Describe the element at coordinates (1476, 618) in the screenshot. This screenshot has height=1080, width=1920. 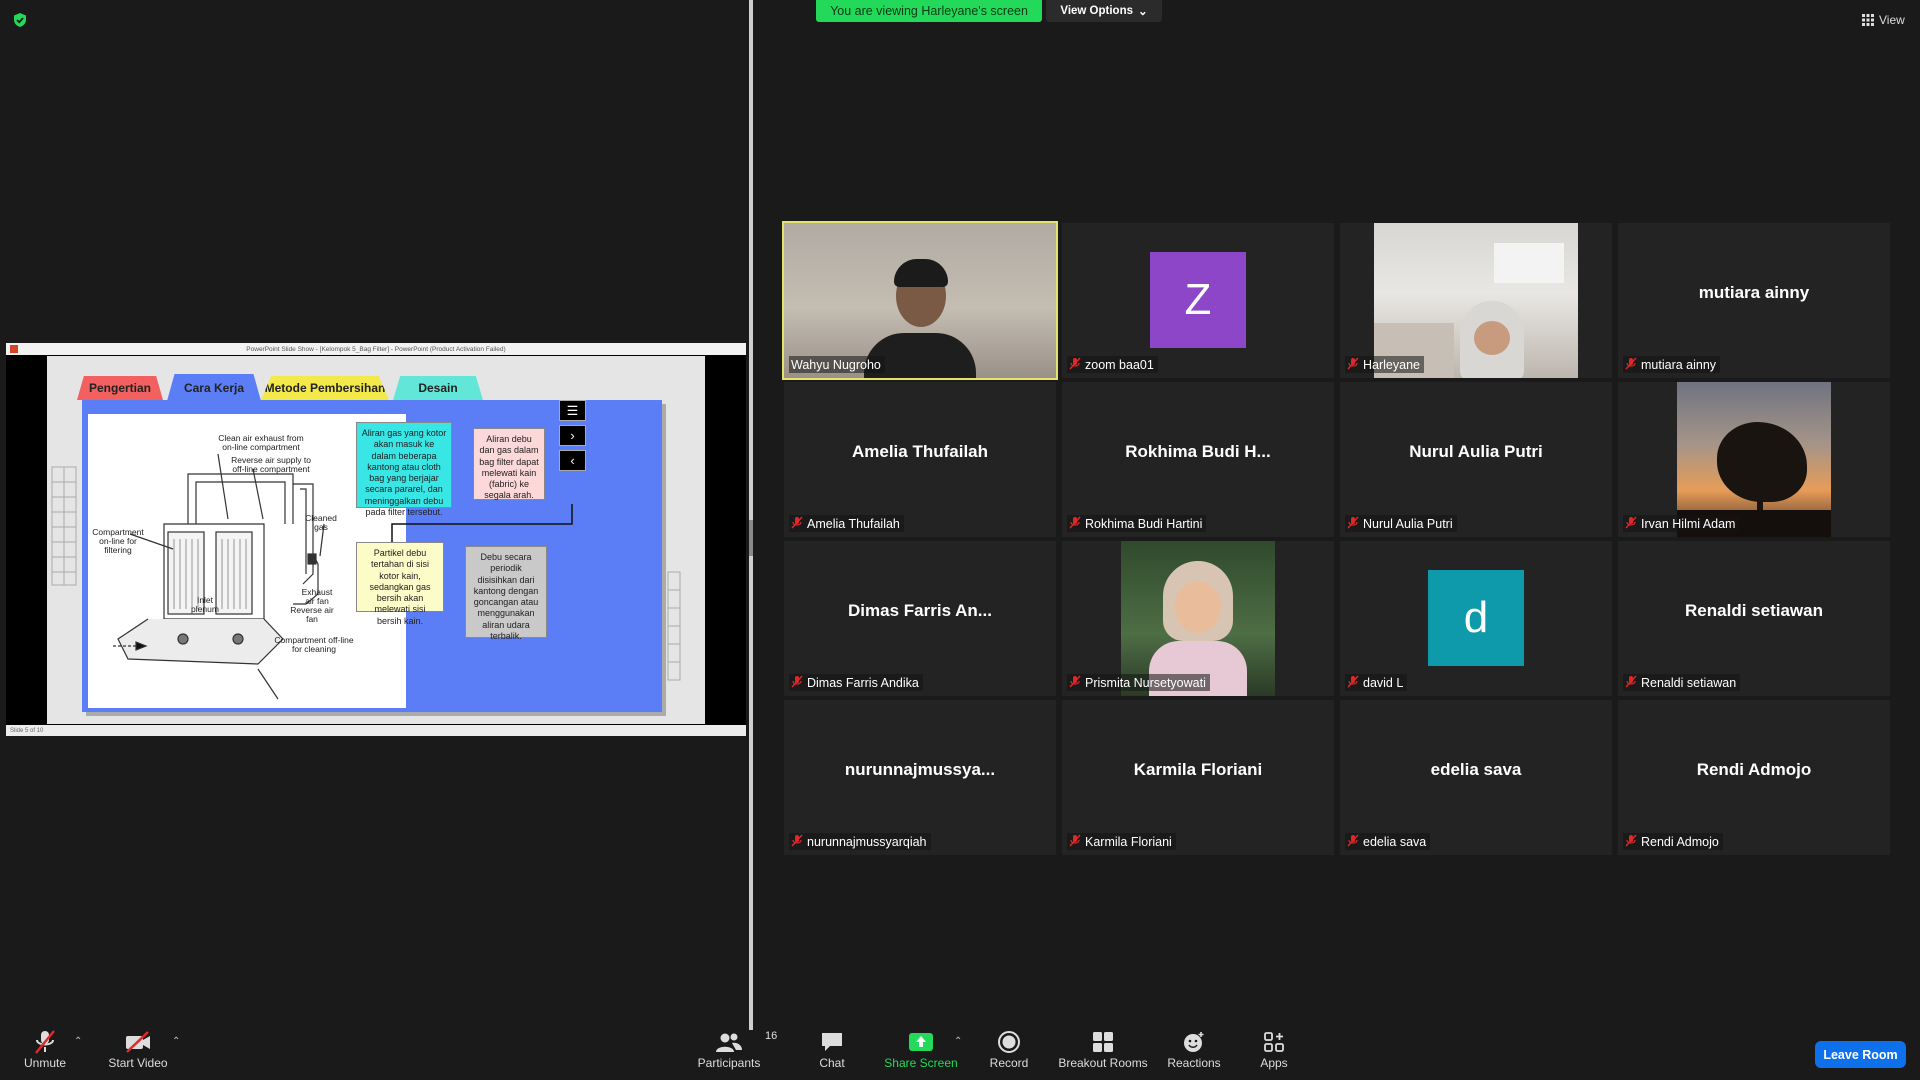
I see `participant-tile-david: d david L` at that location.